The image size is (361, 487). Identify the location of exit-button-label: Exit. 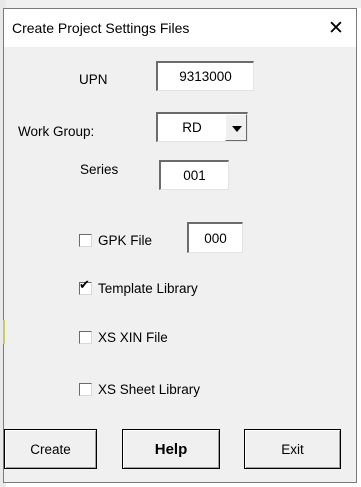
(292, 449).